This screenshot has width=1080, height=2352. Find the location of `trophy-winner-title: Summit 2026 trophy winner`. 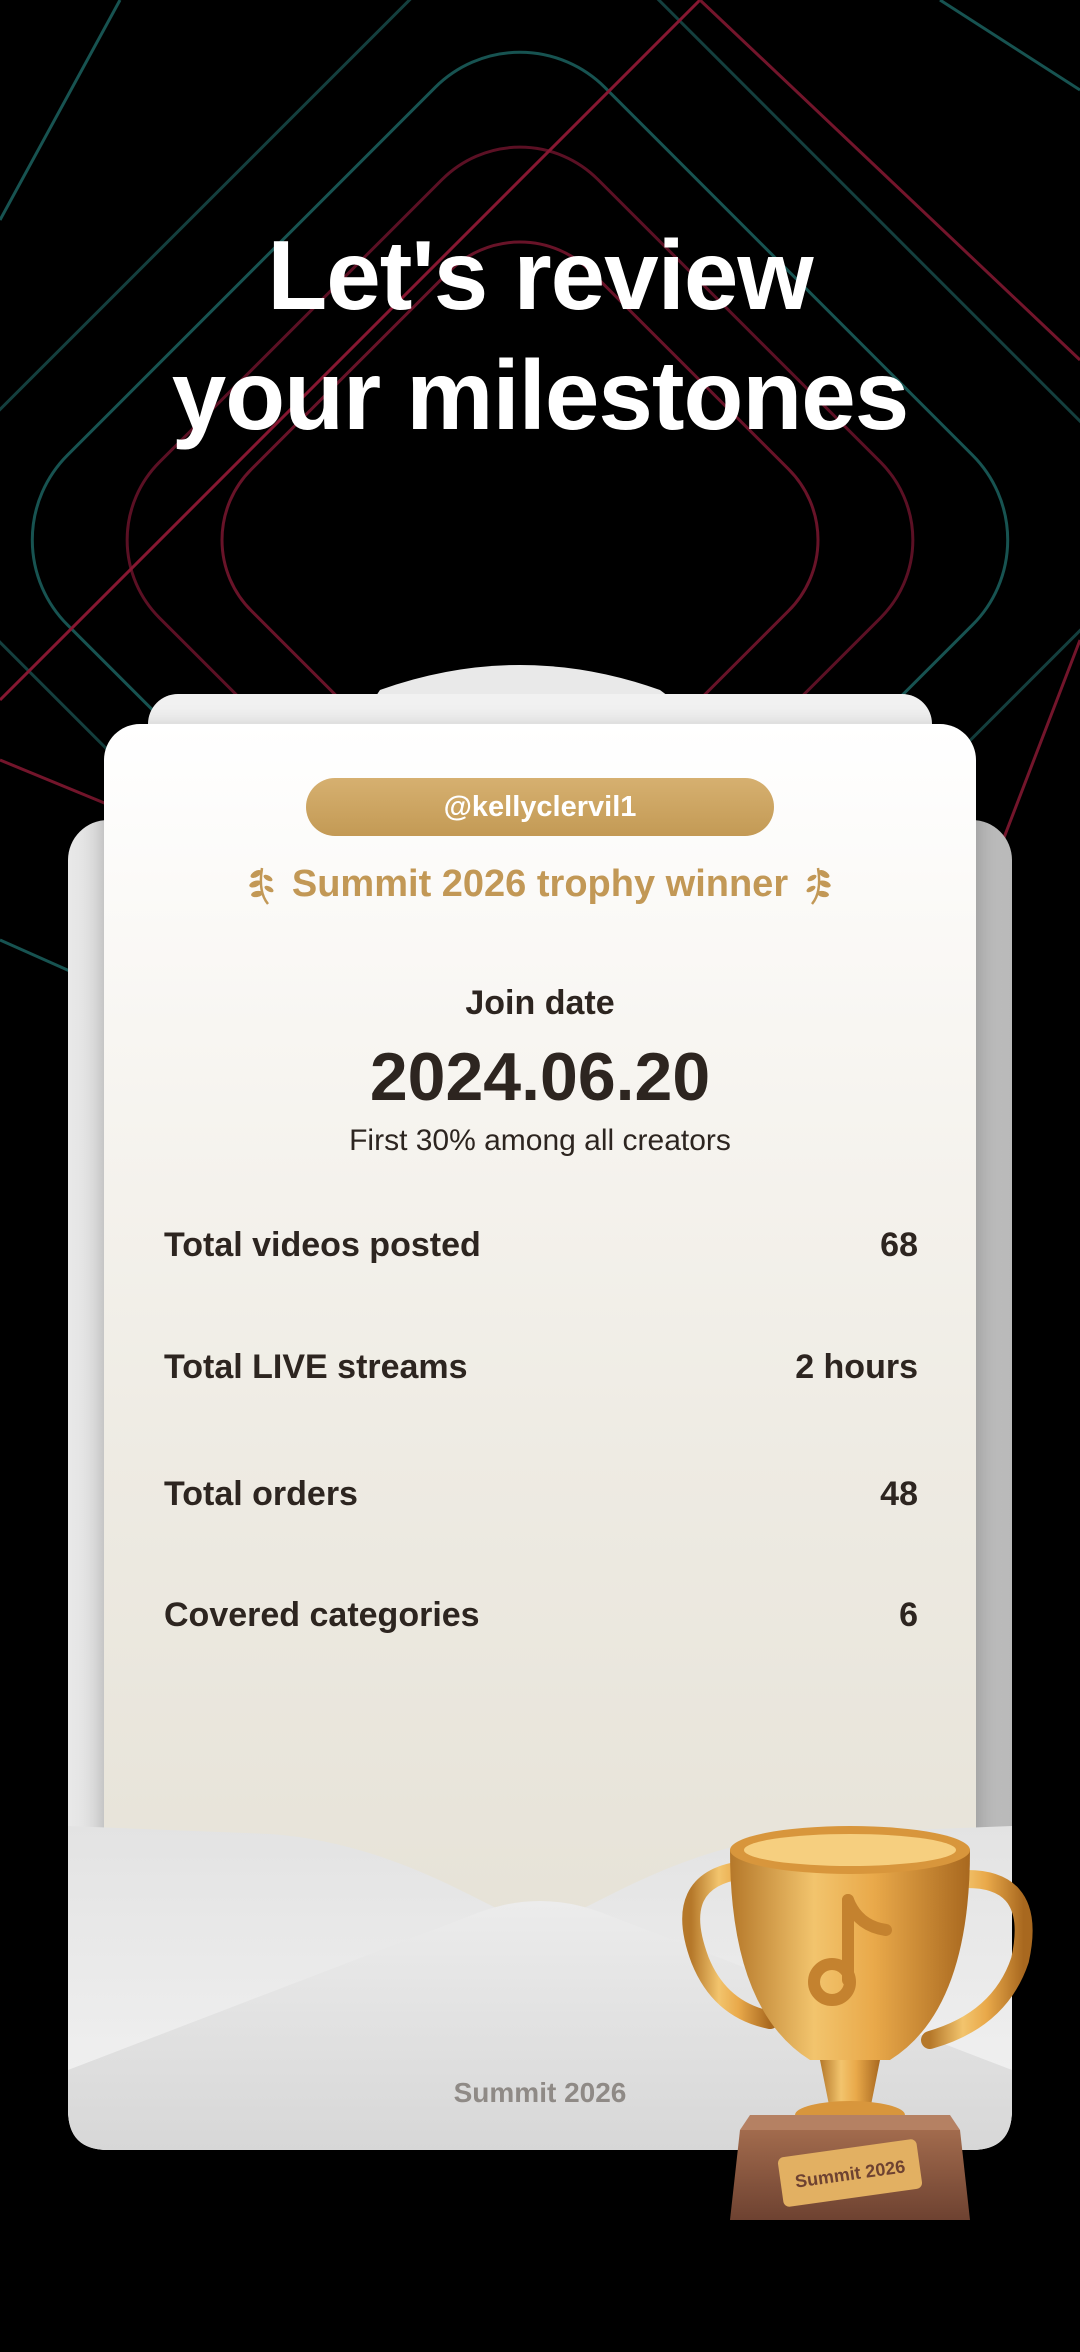

trophy-winner-title: Summit 2026 trophy winner is located at coordinates (540, 884).